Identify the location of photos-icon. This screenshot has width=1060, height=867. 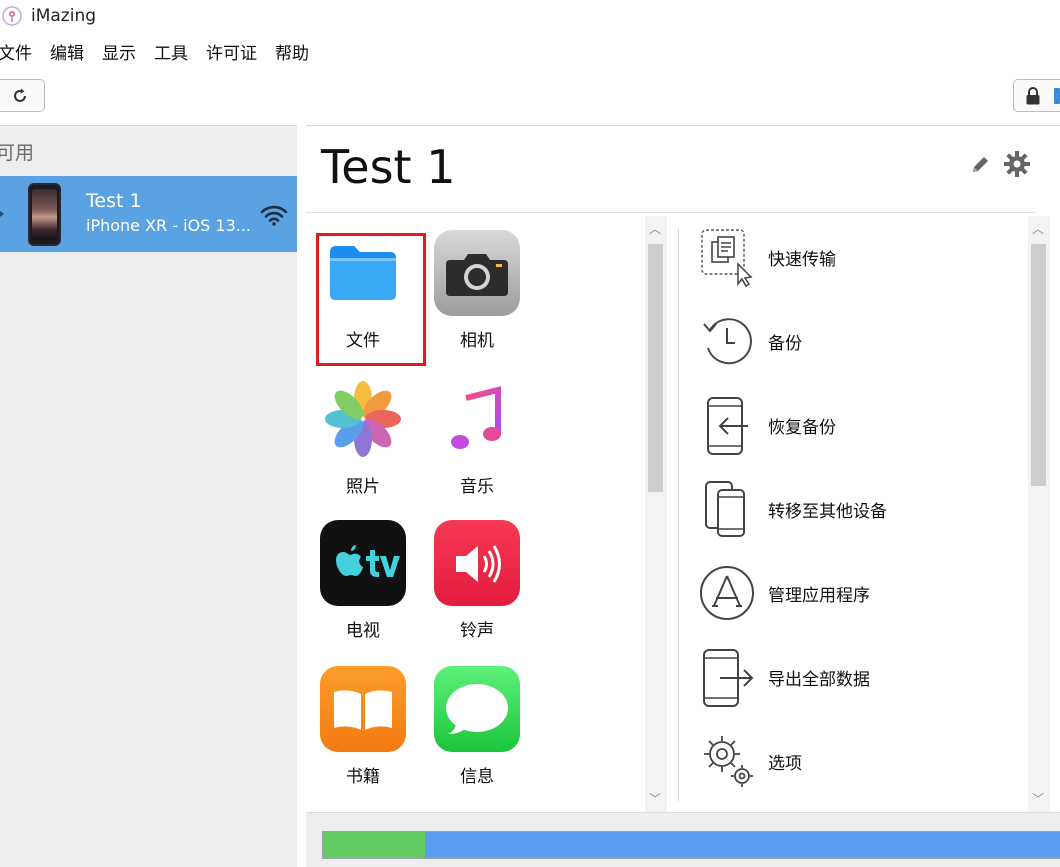
(363, 419).